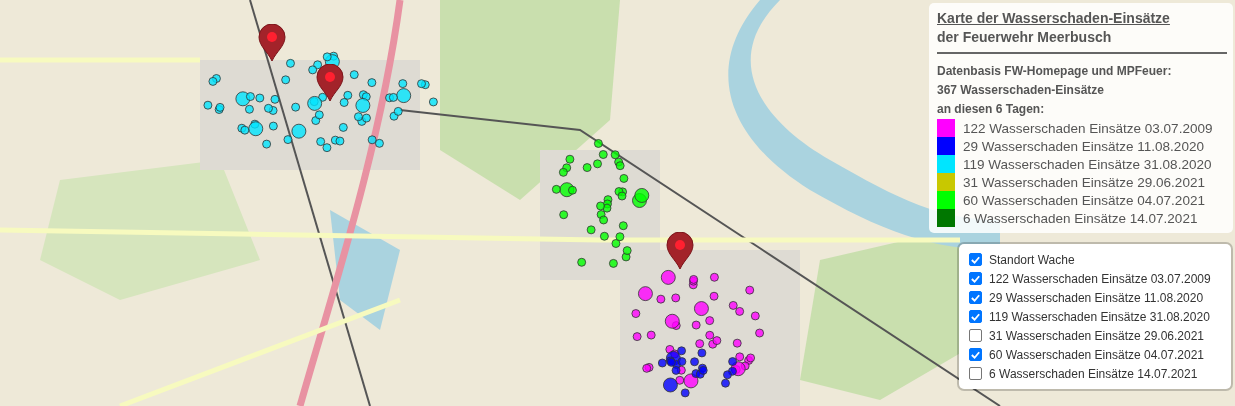 The image size is (1235, 406). I want to click on legend-label: 122 Wasserschaden Einsätze 03.07.2009, so click(1088, 128).